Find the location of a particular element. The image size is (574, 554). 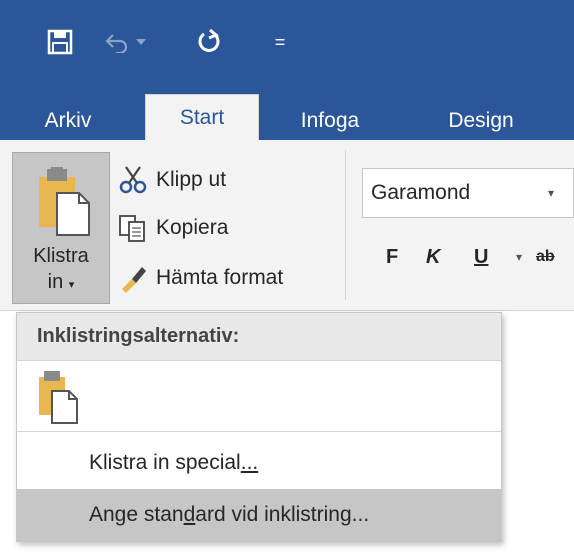

tab-arkiv: Arkiv is located at coordinates (68, 121).